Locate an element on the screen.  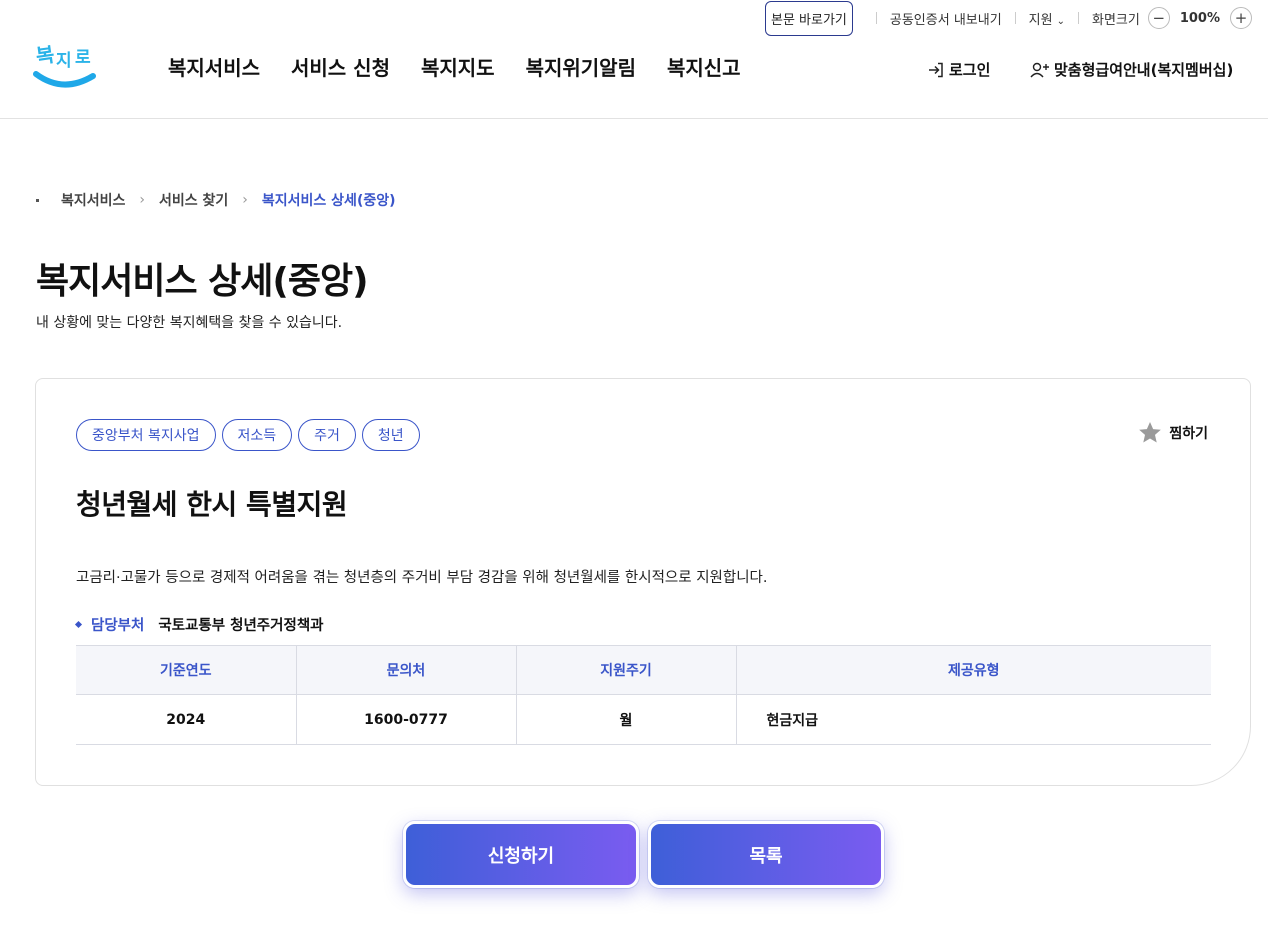
table-header: 기준연도 is located at coordinates (186, 670).